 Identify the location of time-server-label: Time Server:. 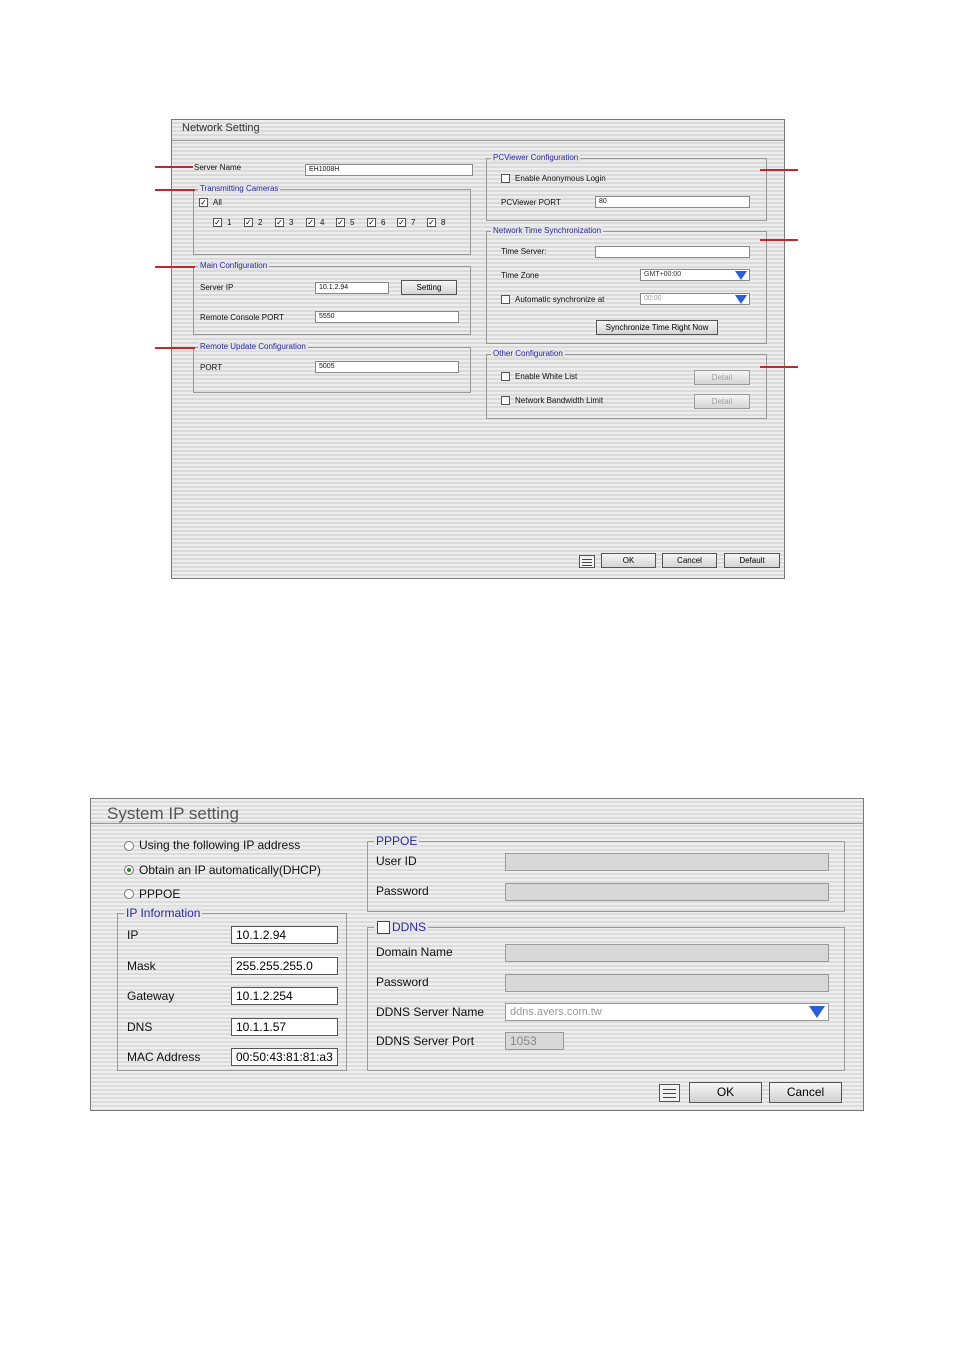
(524, 251).